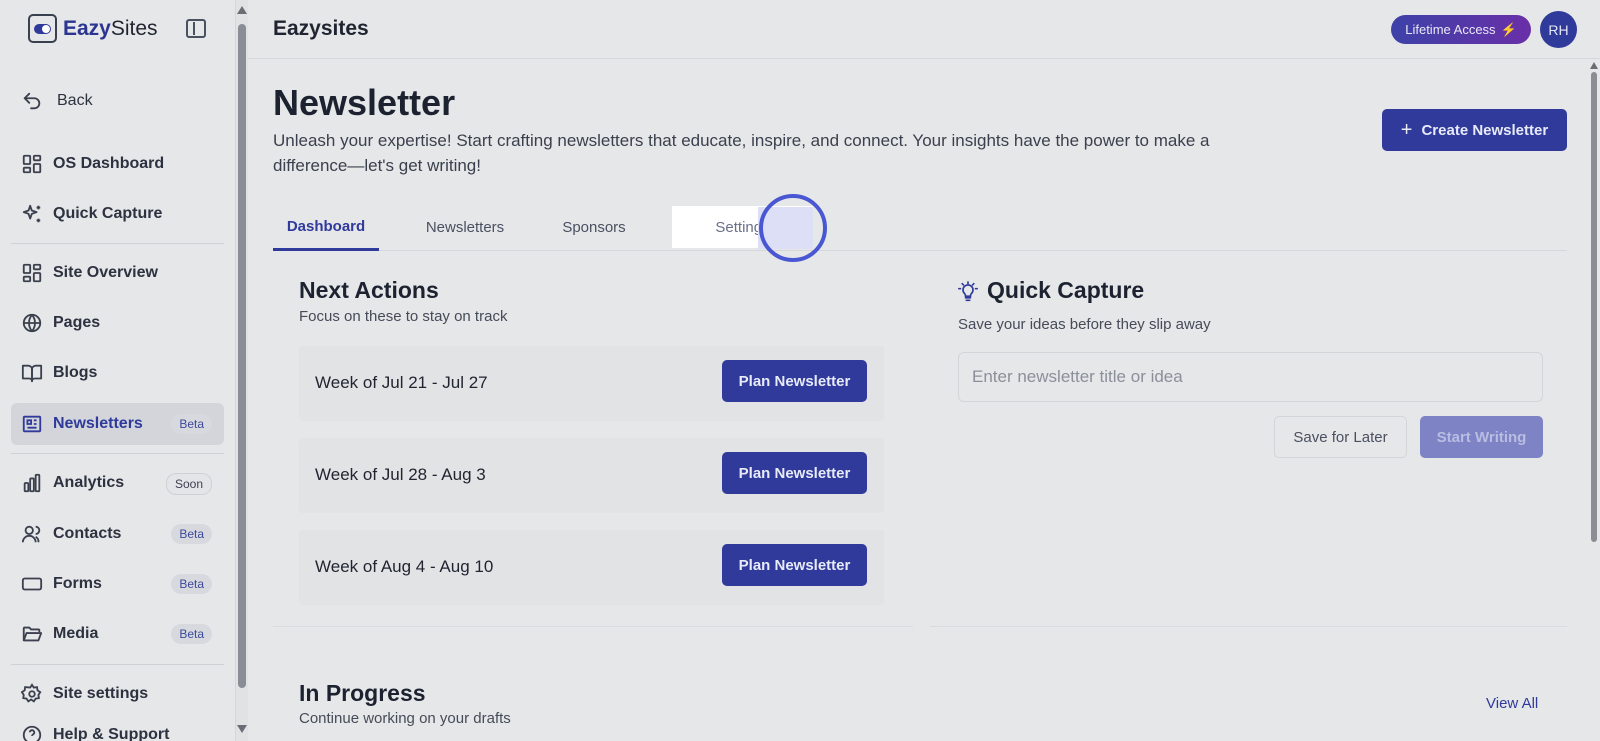 The height and width of the screenshot is (741, 1600). I want to click on quick-capture-title: Quick Capture, so click(1066, 290).